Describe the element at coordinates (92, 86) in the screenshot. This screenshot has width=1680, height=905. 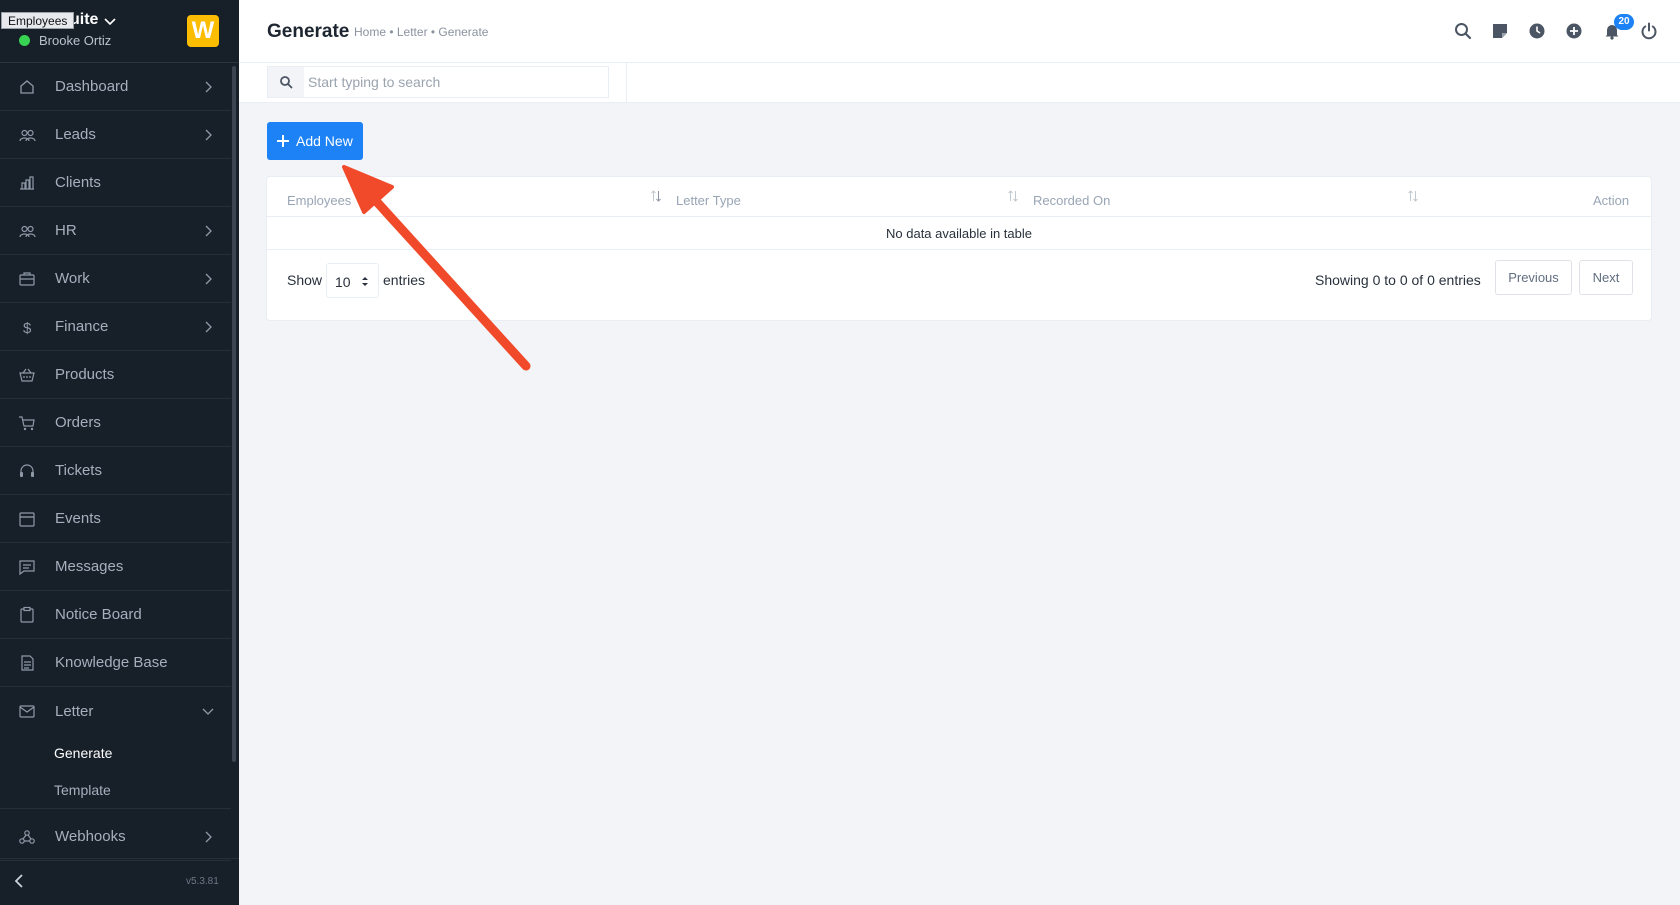
I see `sidebar-item-label: Dashboard` at that location.